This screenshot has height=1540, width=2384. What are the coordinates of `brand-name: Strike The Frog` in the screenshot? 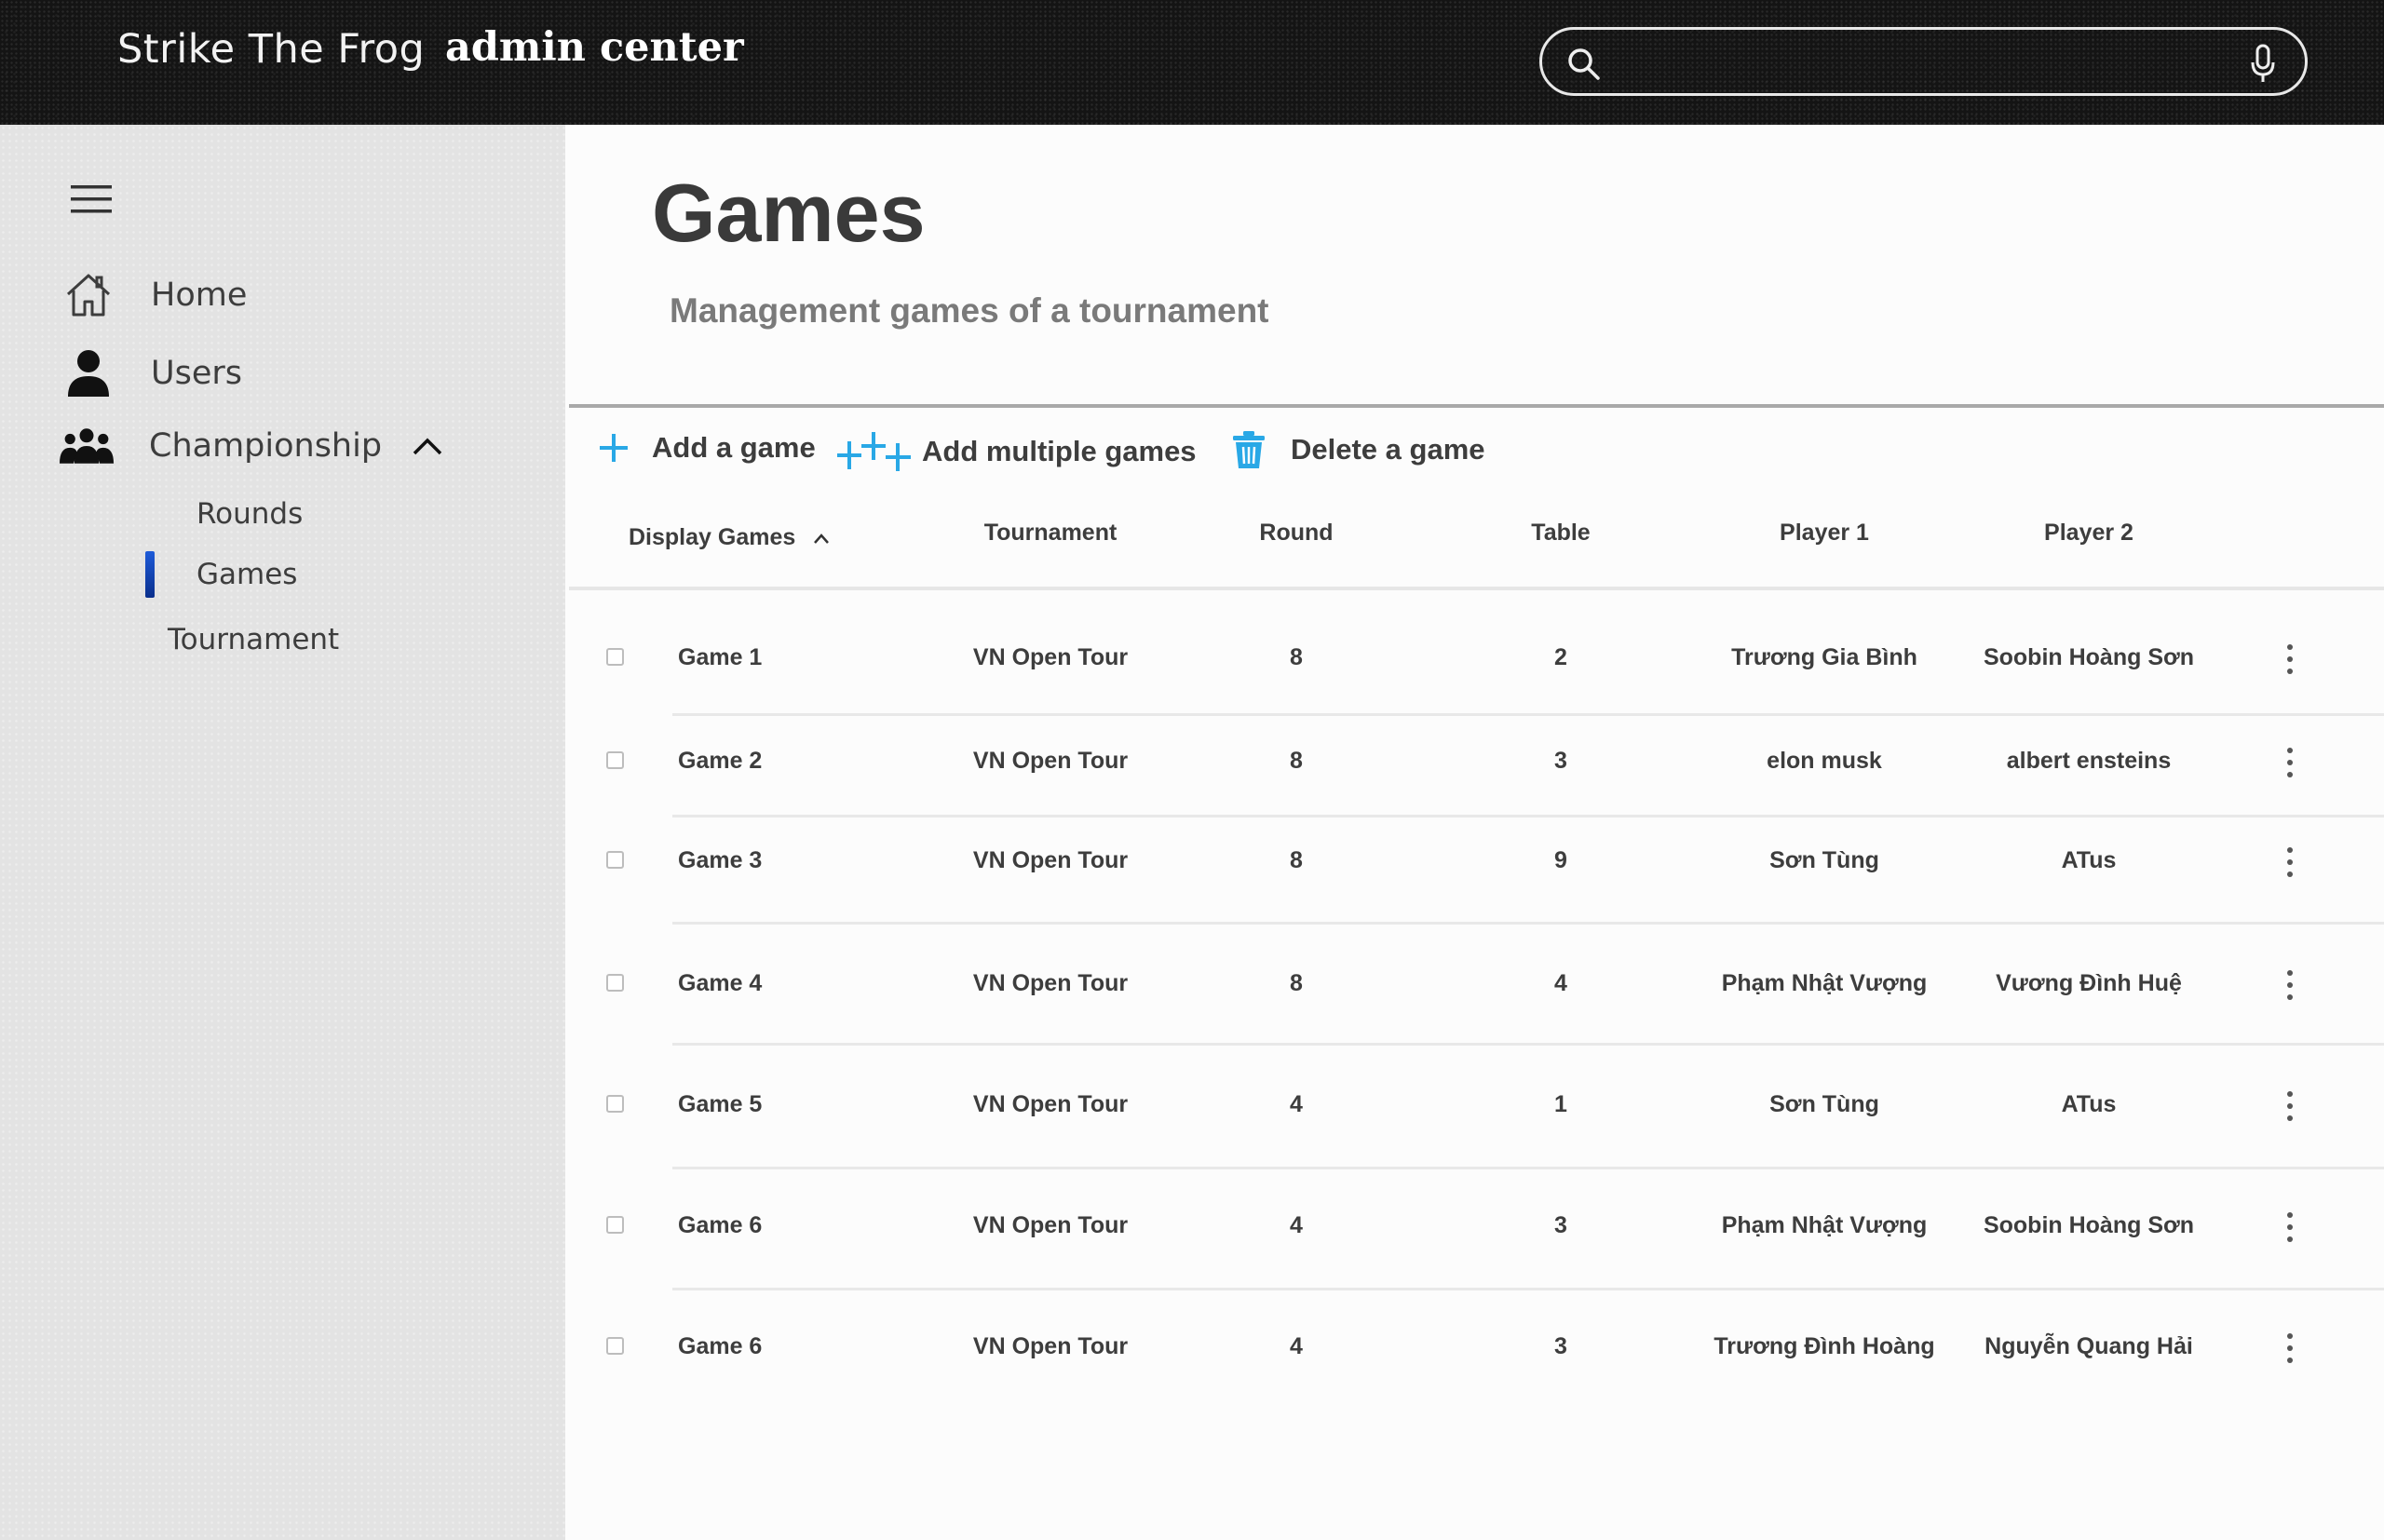 It's located at (271, 50).